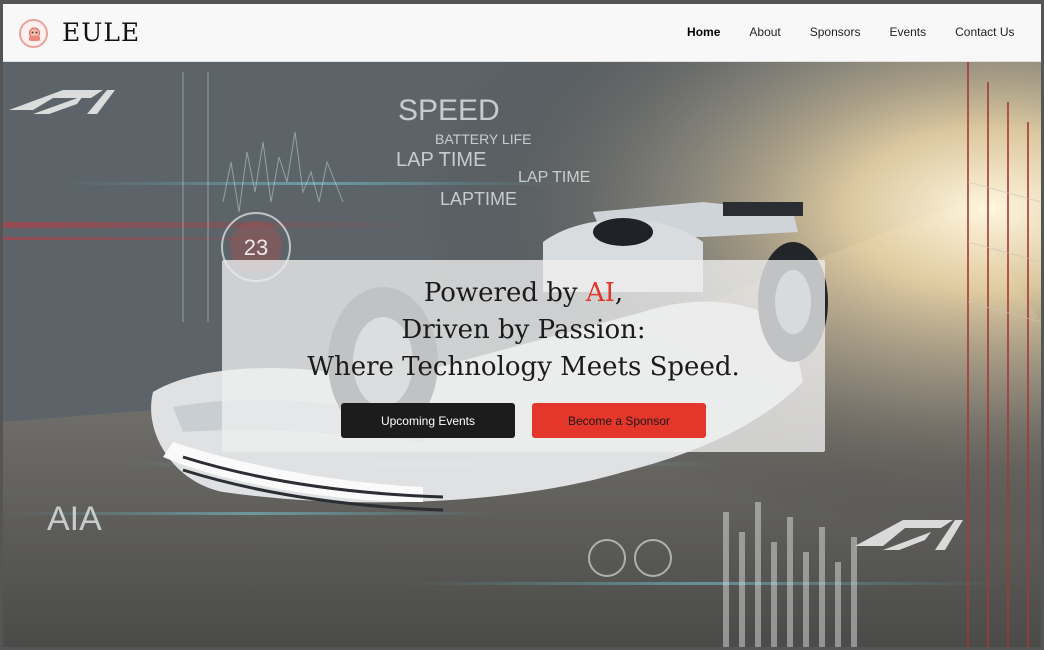 The image size is (1044, 650). Describe the element at coordinates (835, 32) in the screenshot. I see `nav-sponsors: Sponsors` at that location.